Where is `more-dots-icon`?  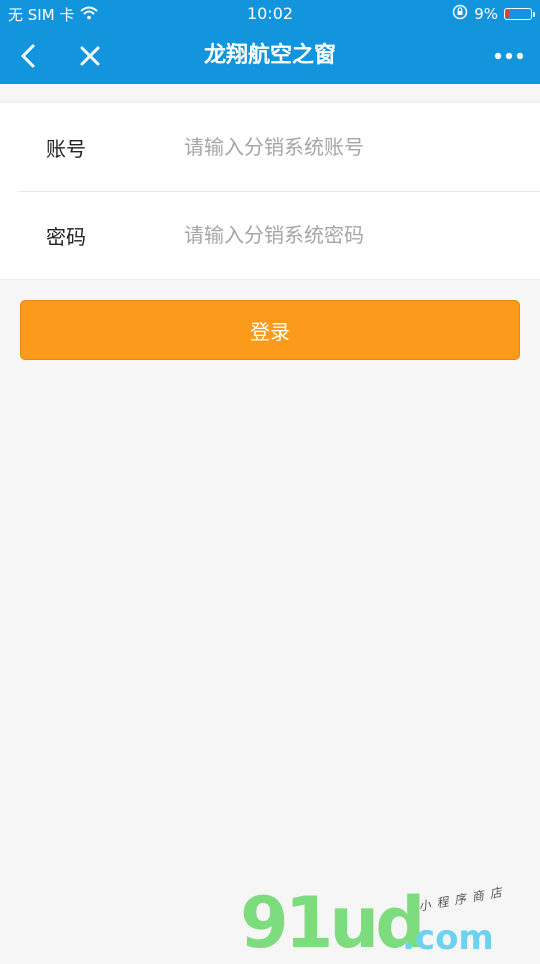 more-dots-icon is located at coordinates (509, 56).